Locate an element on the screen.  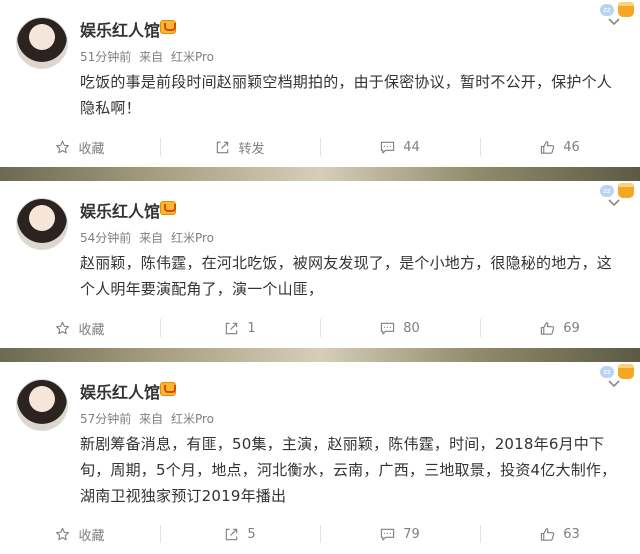
repost-button: 5 is located at coordinates (240, 534).